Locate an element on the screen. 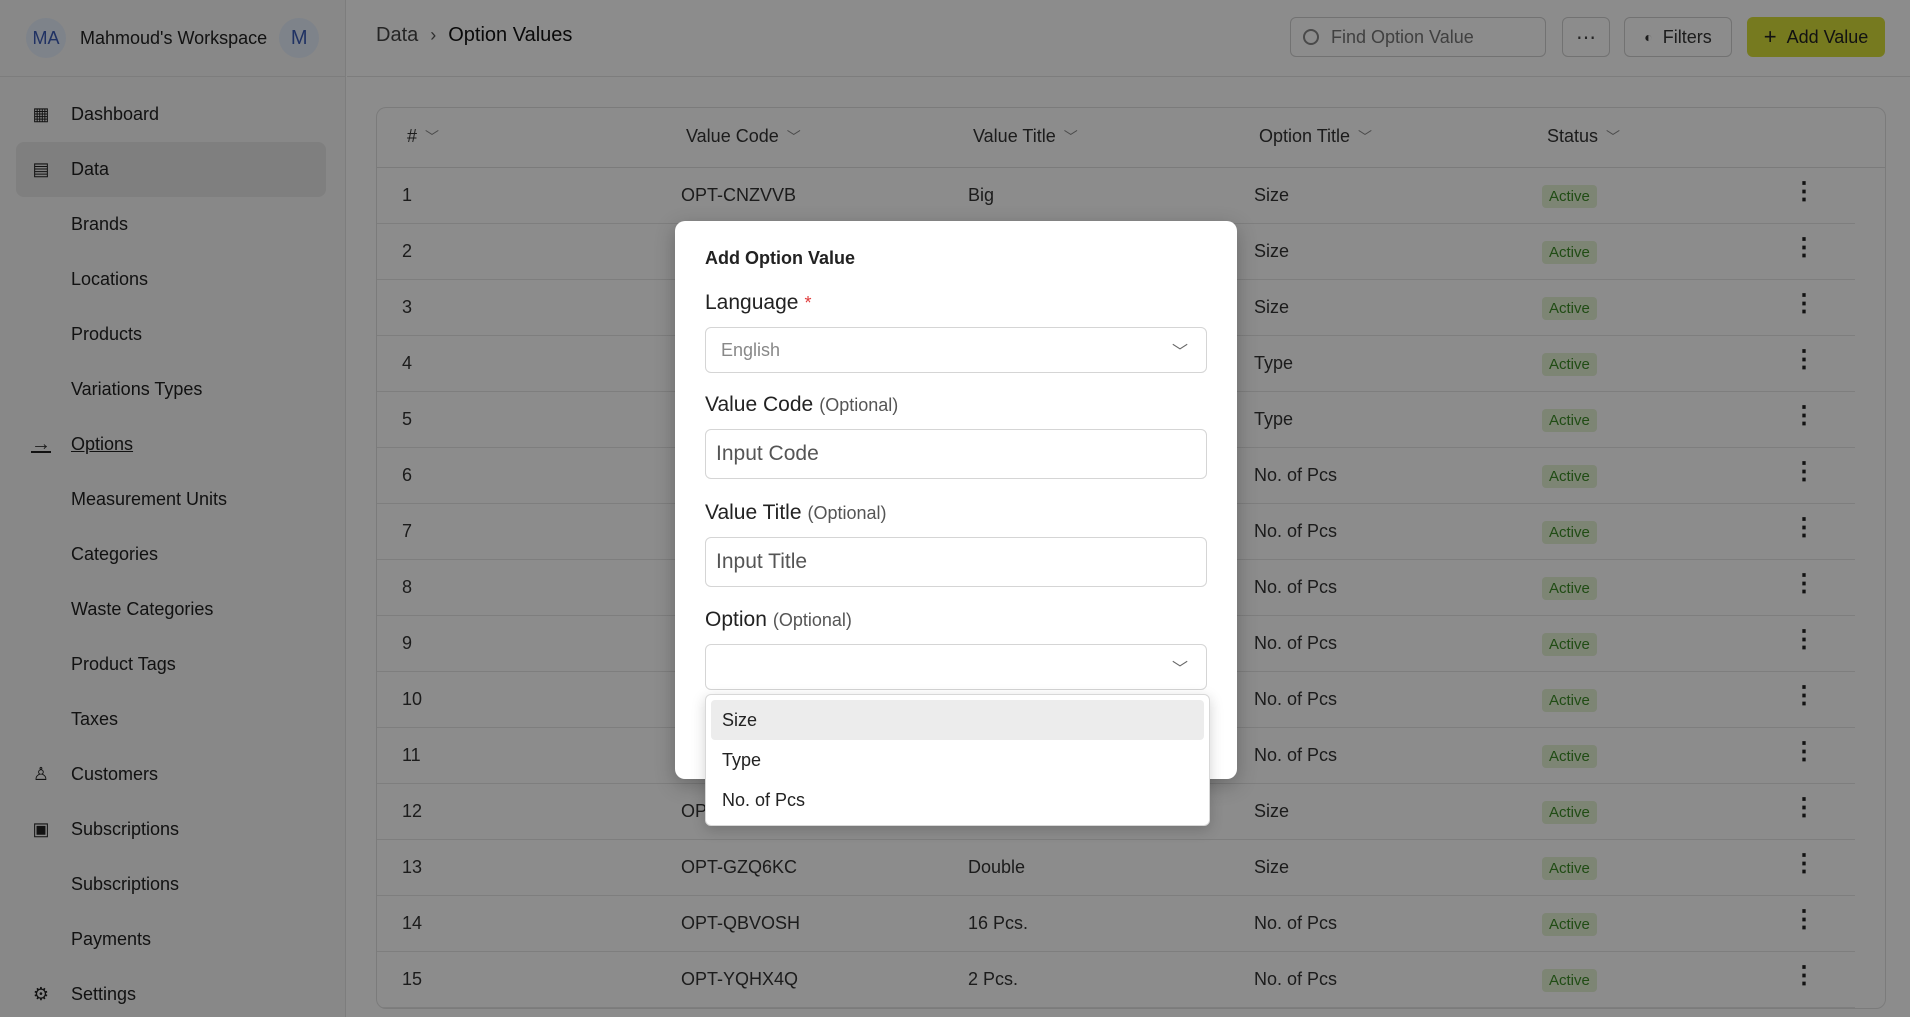  required-mark: * is located at coordinates (808, 303).